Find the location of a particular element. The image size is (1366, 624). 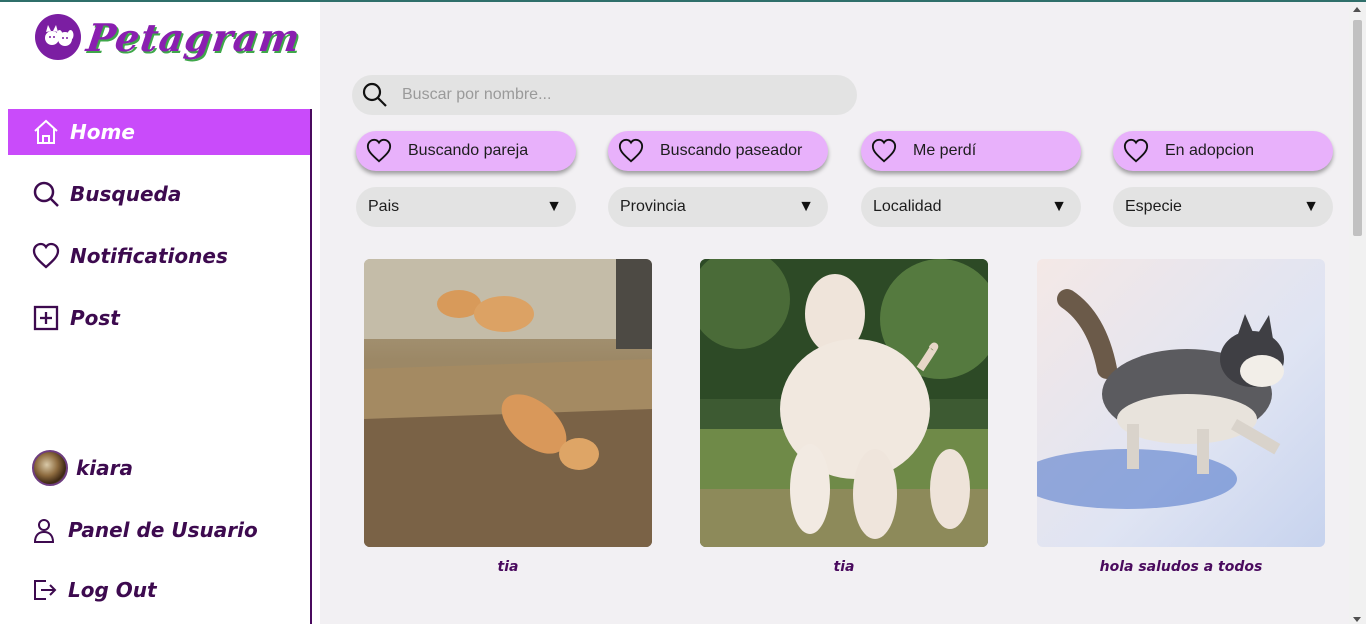

tag-en-adopcion-button: En adopcion is located at coordinates (1223, 151).